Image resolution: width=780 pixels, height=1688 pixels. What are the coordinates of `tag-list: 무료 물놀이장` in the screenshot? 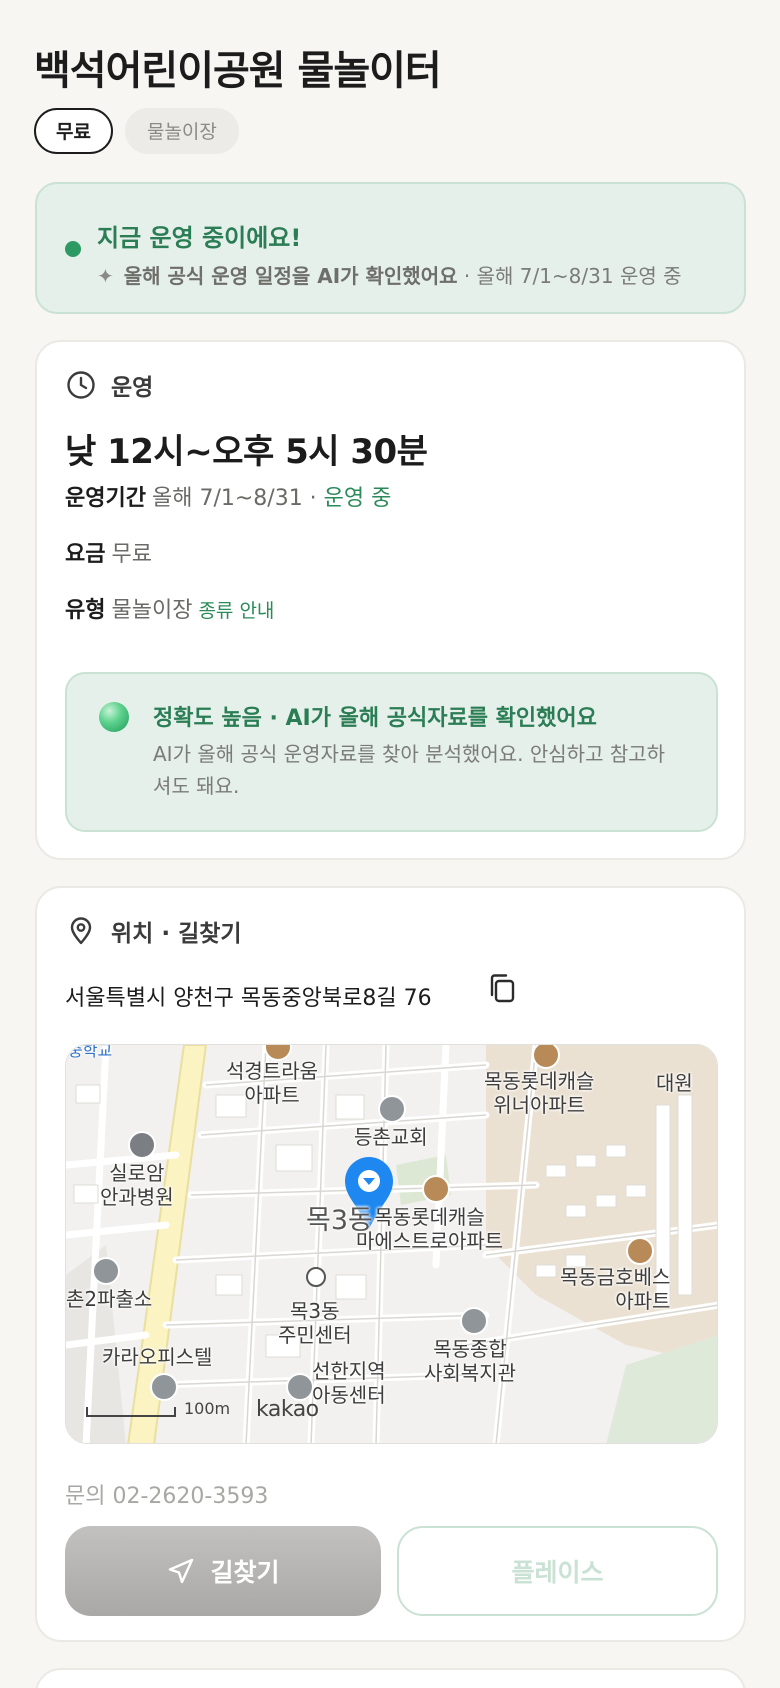 It's located at (136, 131).